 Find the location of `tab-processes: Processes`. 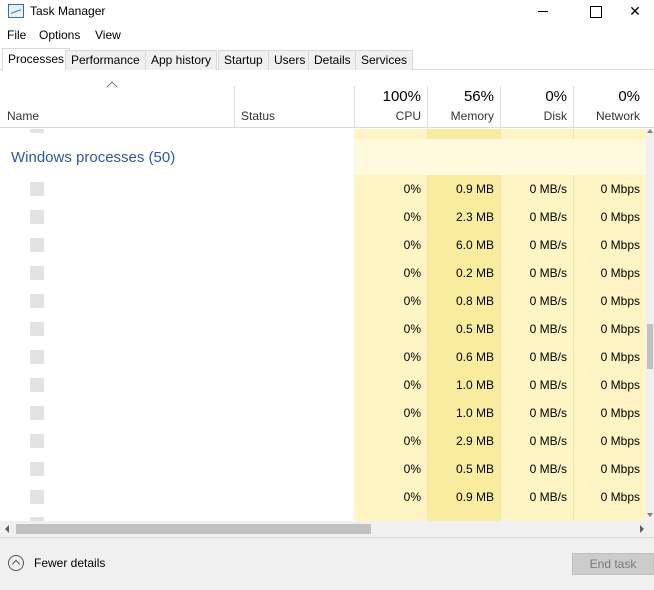

tab-processes: Processes is located at coordinates (36, 59).